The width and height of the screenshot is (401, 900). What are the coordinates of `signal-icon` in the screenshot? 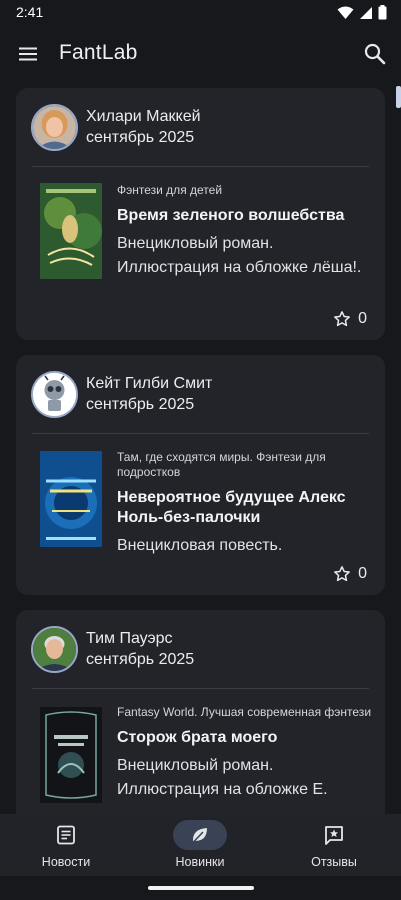 It's located at (366, 12).